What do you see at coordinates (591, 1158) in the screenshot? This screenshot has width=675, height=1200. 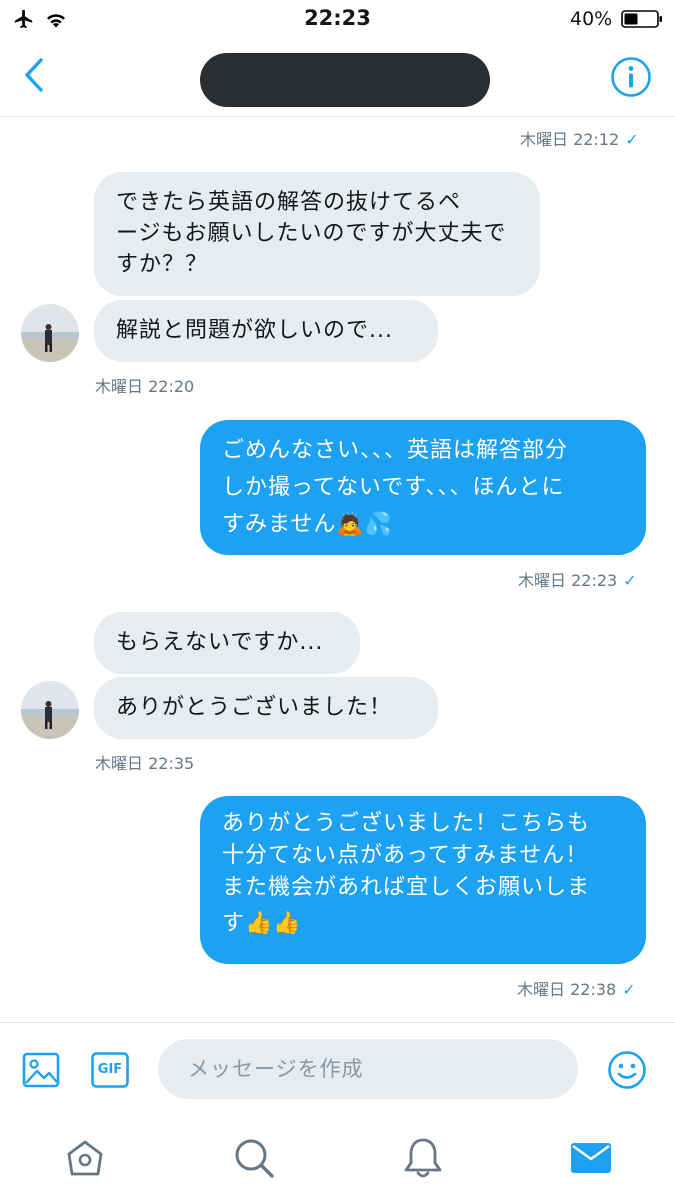 I see `messages-icon` at bounding box center [591, 1158].